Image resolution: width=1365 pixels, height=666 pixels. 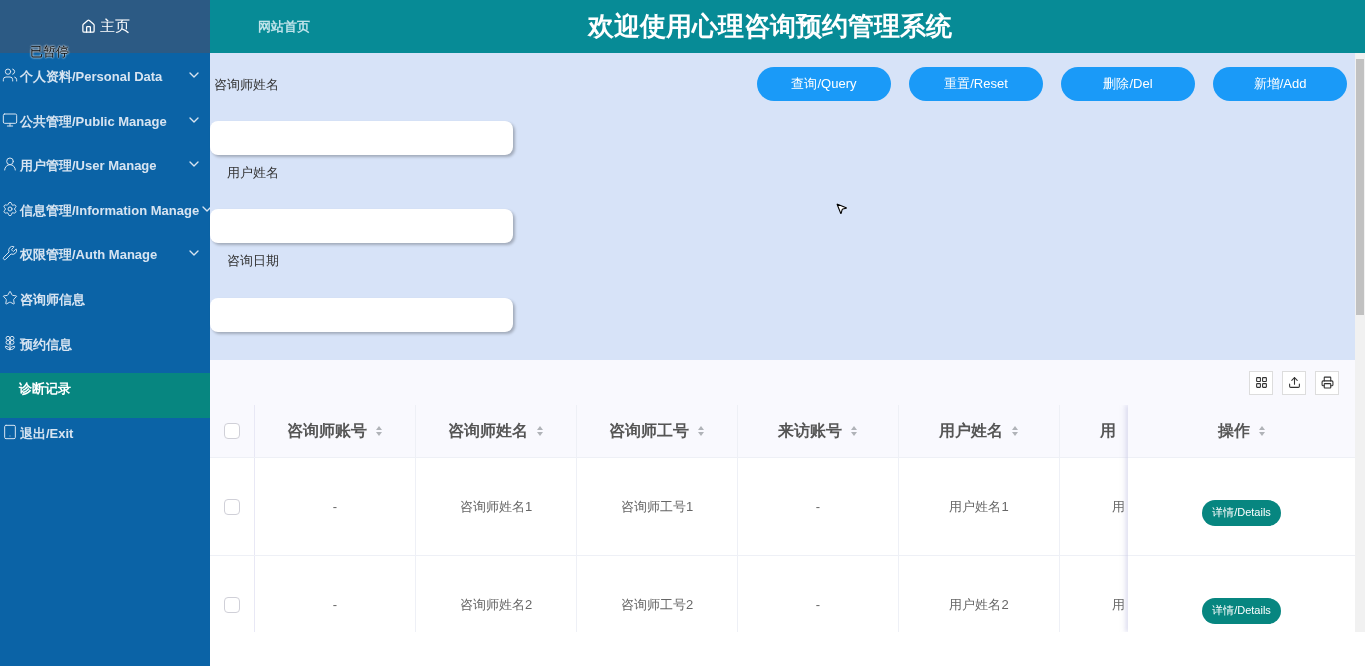 I want to click on field-label: 咨询日期, so click(x=253, y=261).